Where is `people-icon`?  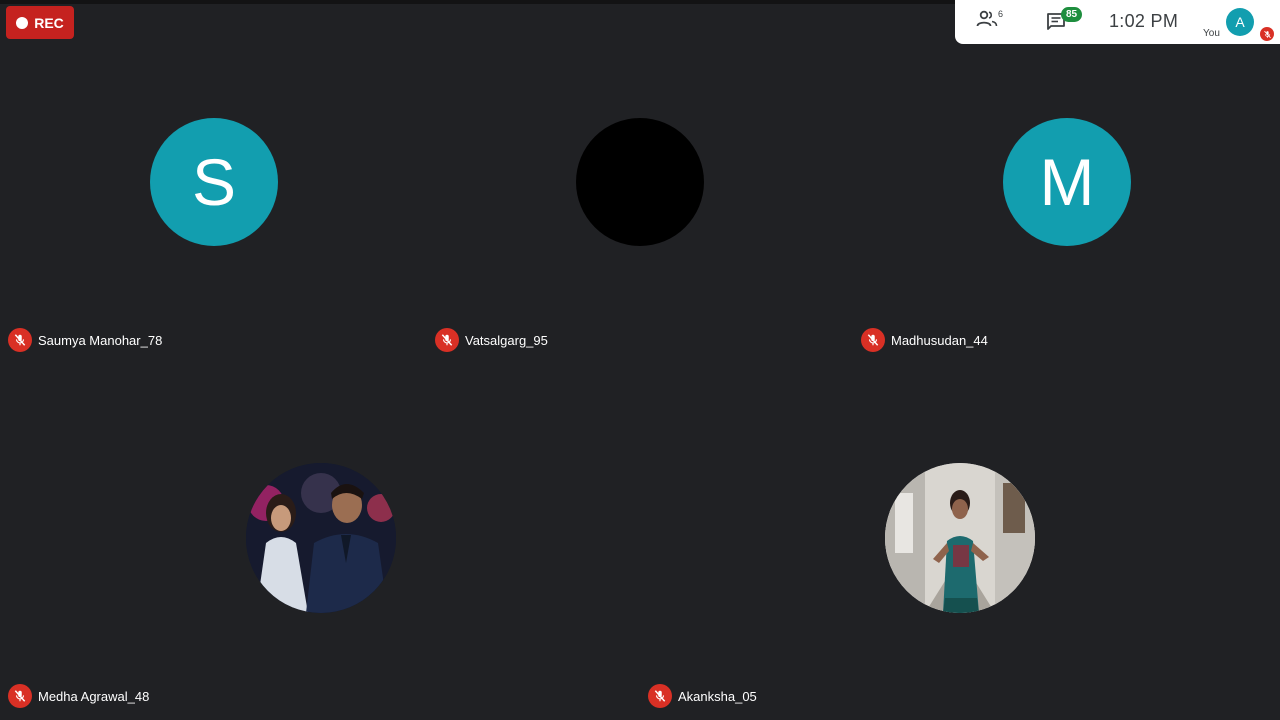 people-icon is located at coordinates (987, 21).